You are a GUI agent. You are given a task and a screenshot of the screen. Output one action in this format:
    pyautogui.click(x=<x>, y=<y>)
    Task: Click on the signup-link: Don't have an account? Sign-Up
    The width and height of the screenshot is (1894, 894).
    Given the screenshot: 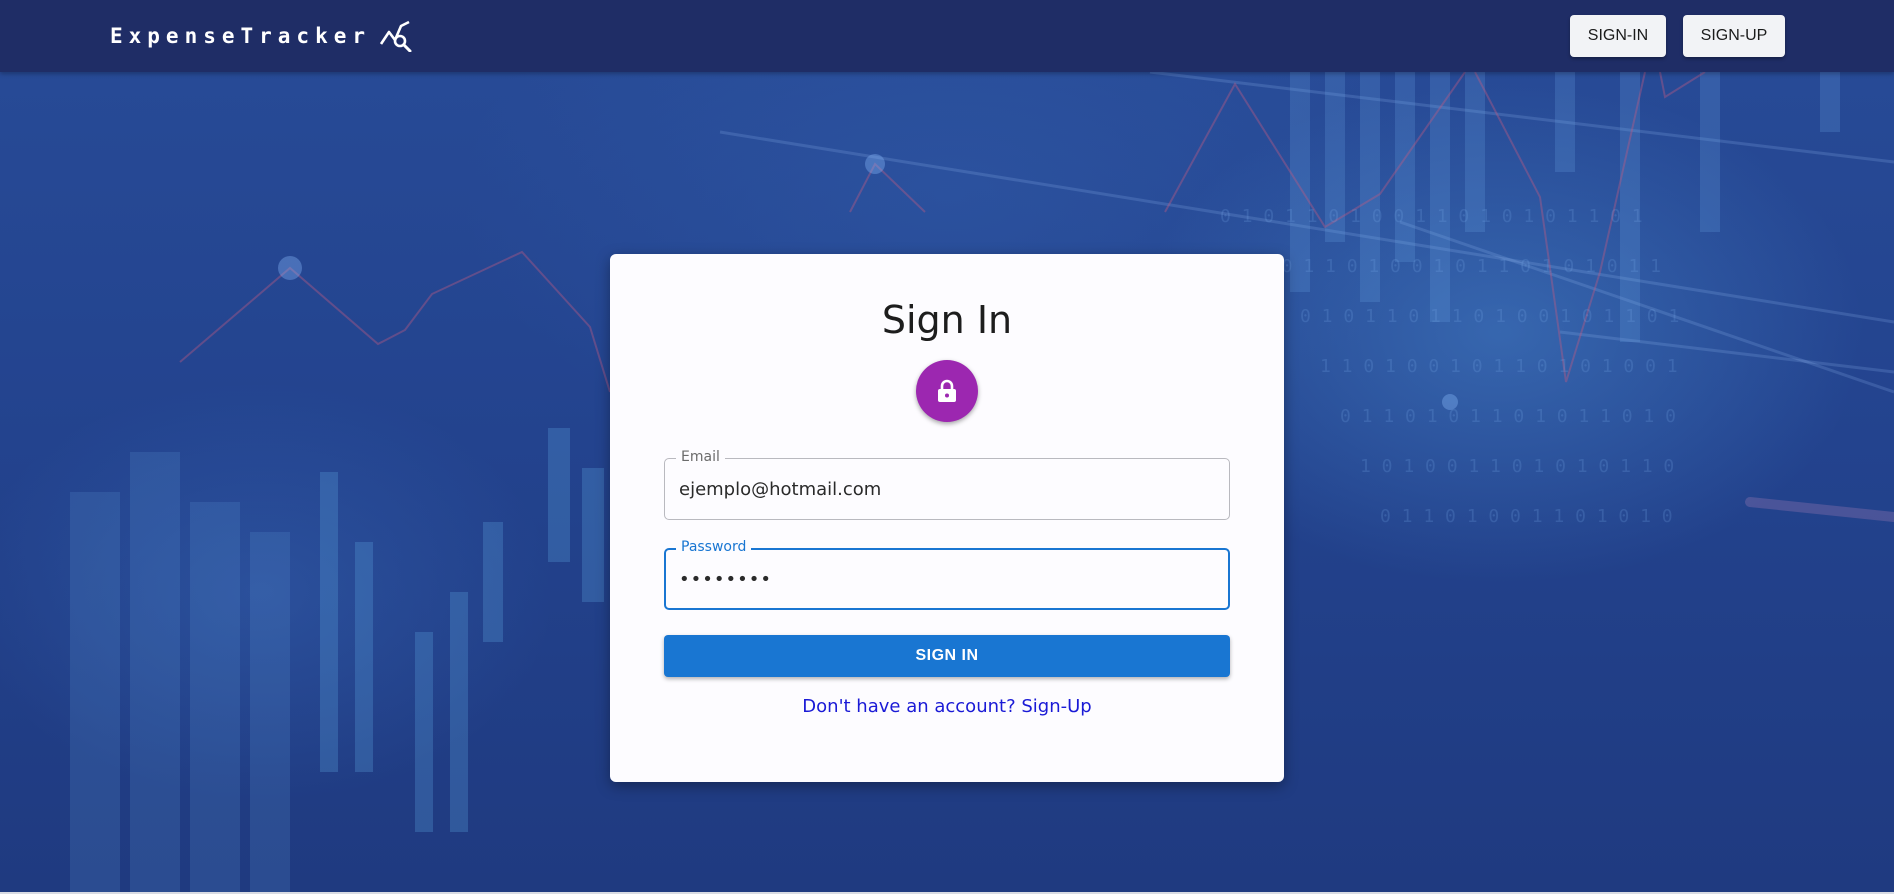 What is the action you would take?
    pyautogui.click(x=947, y=706)
    